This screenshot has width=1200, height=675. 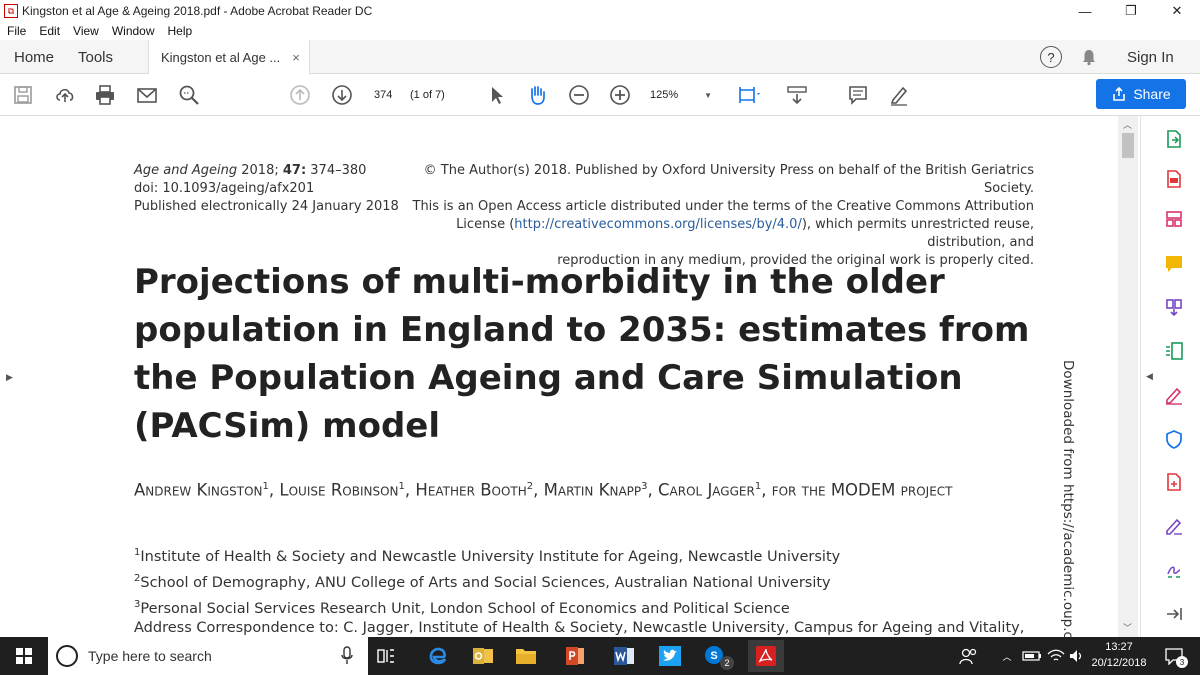 I want to click on previous-page-icon, so click(x=300, y=95).